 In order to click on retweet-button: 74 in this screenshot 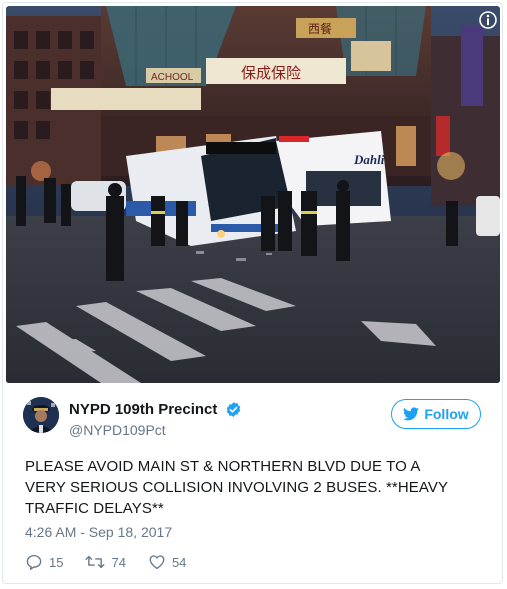, I will do `click(105, 562)`.